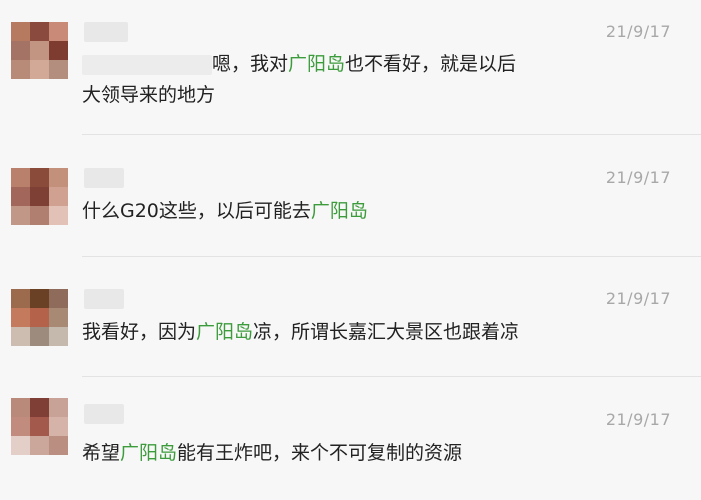 This screenshot has height=500, width=701. Describe the element at coordinates (147, 64) in the screenshot. I see `mention-blurred` at that location.